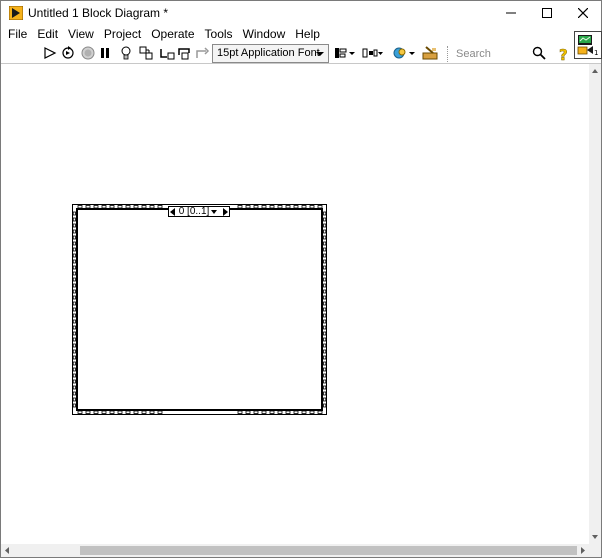 The width and height of the screenshot is (602, 558). I want to click on svg-text: 1, so click(596, 53).